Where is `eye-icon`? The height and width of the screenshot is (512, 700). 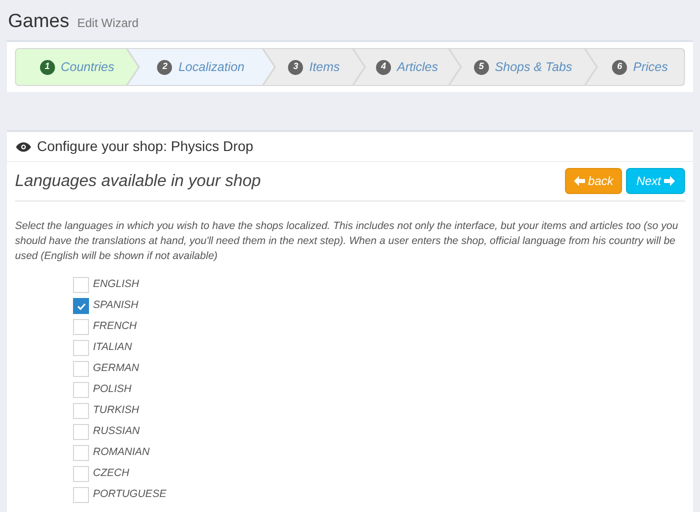
eye-icon is located at coordinates (23, 147).